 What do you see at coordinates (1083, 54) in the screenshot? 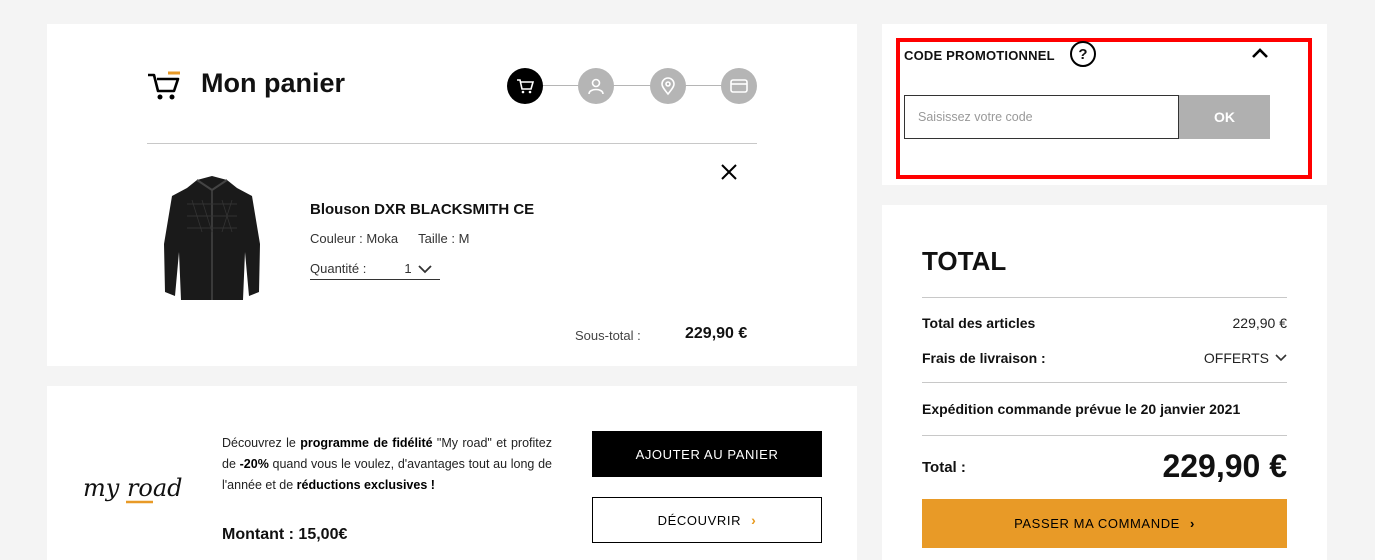
I see `help-icon: ?` at bounding box center [1083, 54].